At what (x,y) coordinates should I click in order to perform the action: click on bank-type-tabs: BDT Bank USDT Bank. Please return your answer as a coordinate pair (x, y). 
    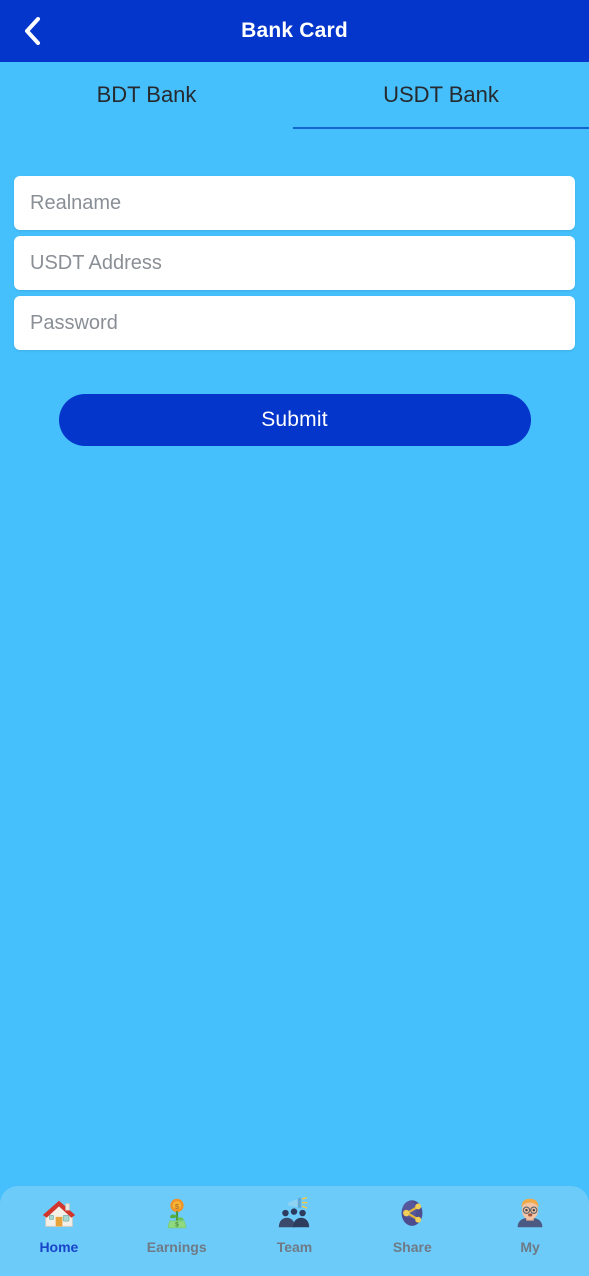
    Looking at the image, I should click on (294, 98).